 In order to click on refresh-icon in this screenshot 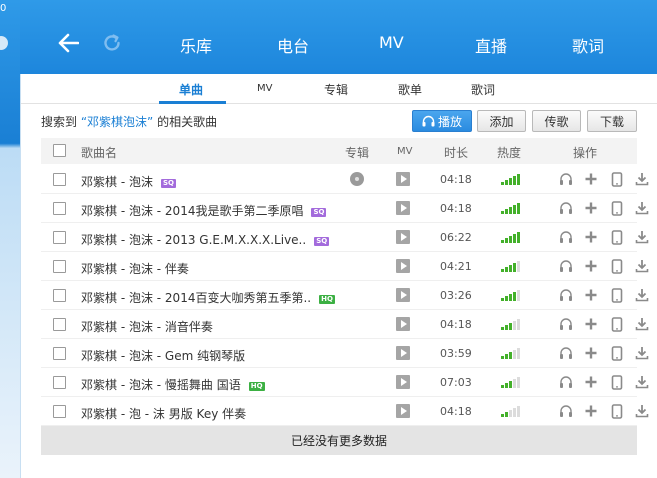, I will do `click(112, 43)`.